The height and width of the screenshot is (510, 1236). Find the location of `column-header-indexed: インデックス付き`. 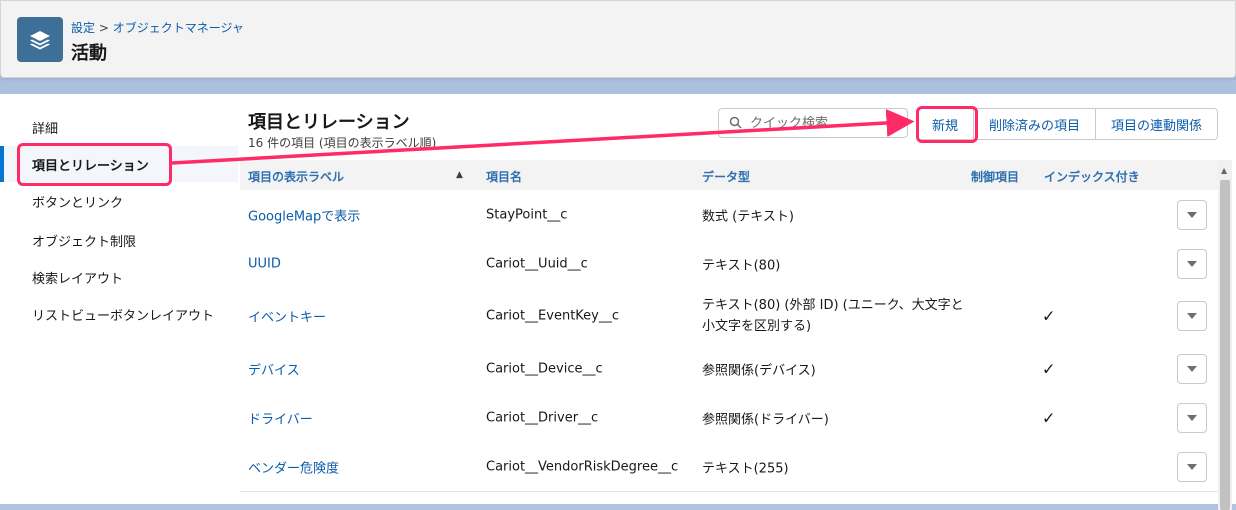

column-header-indexed: インデックス付き is located at coordinates (1092, 176).